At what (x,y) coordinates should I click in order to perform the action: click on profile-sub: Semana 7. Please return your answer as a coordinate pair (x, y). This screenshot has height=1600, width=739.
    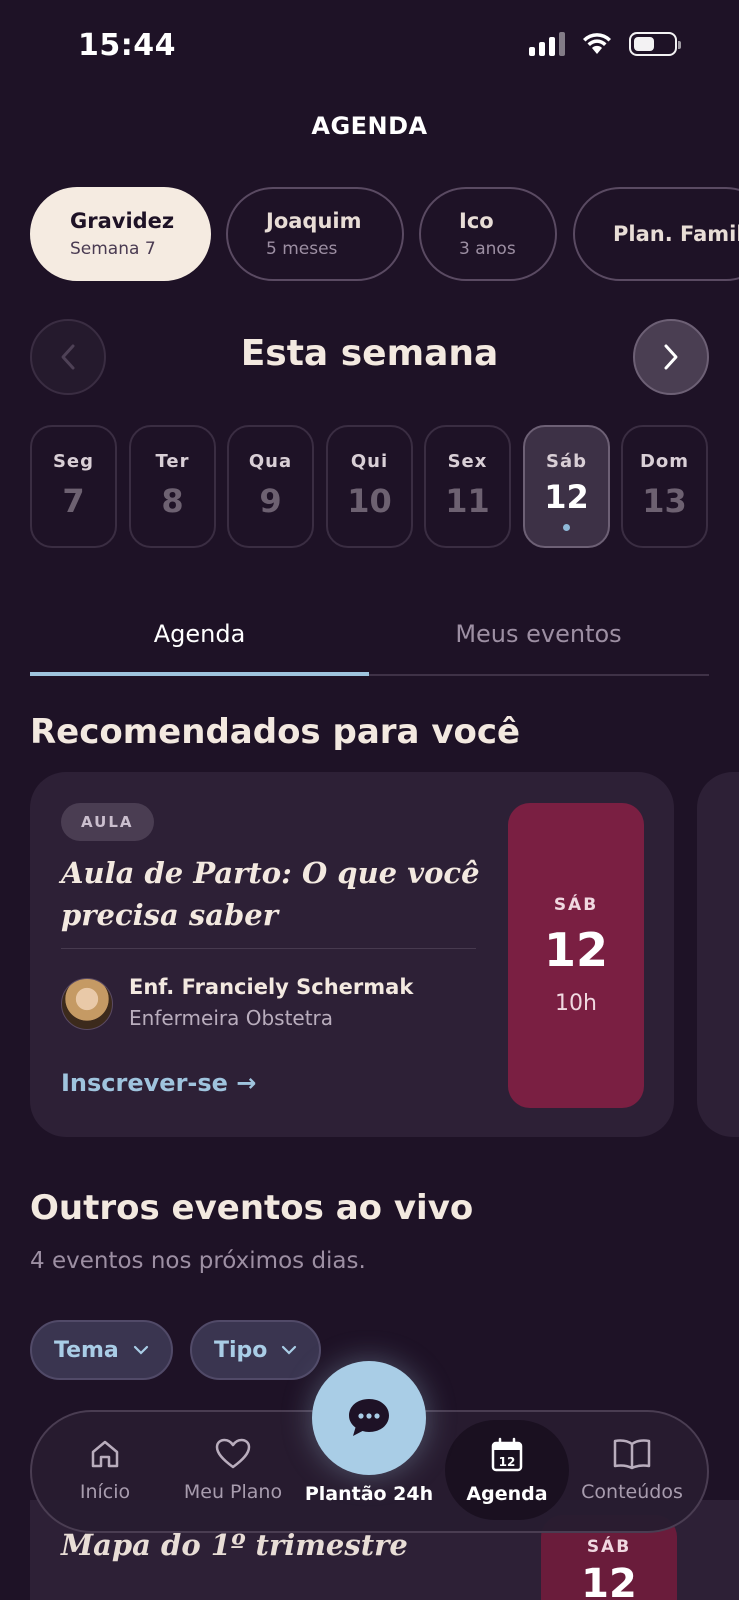
    Looking at the image, I should click on (113, 249).